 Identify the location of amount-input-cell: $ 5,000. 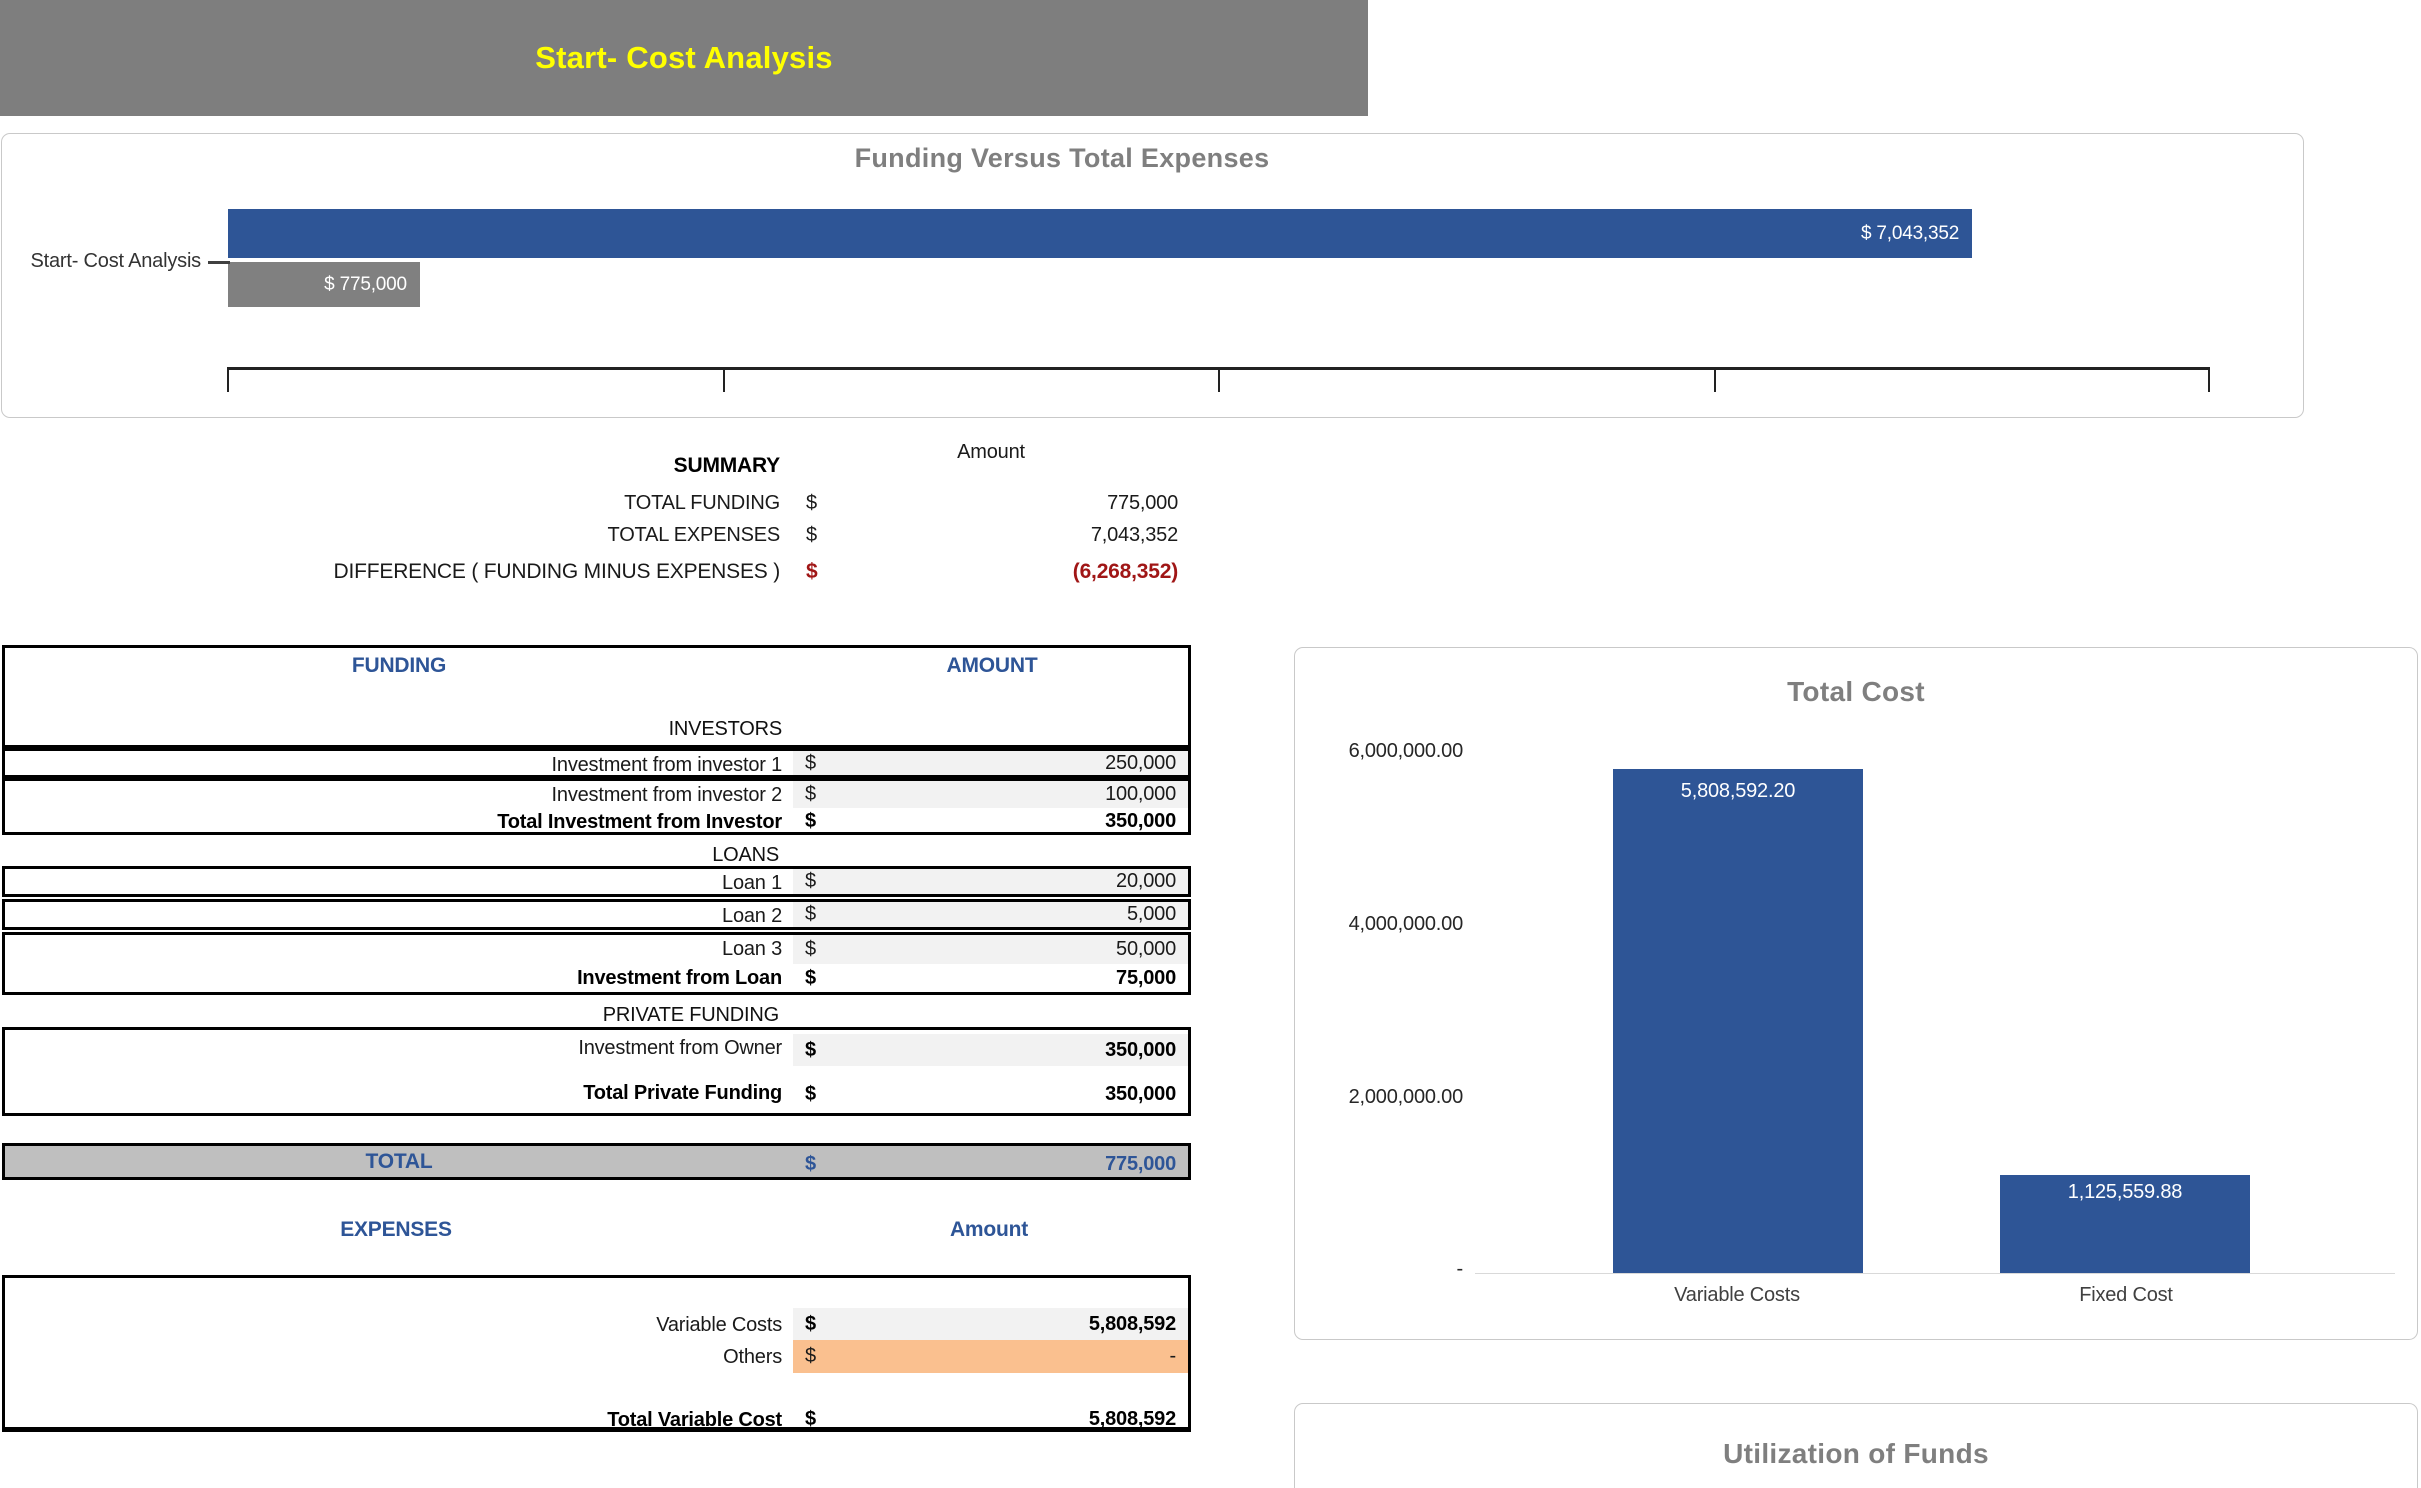
(990, 914).